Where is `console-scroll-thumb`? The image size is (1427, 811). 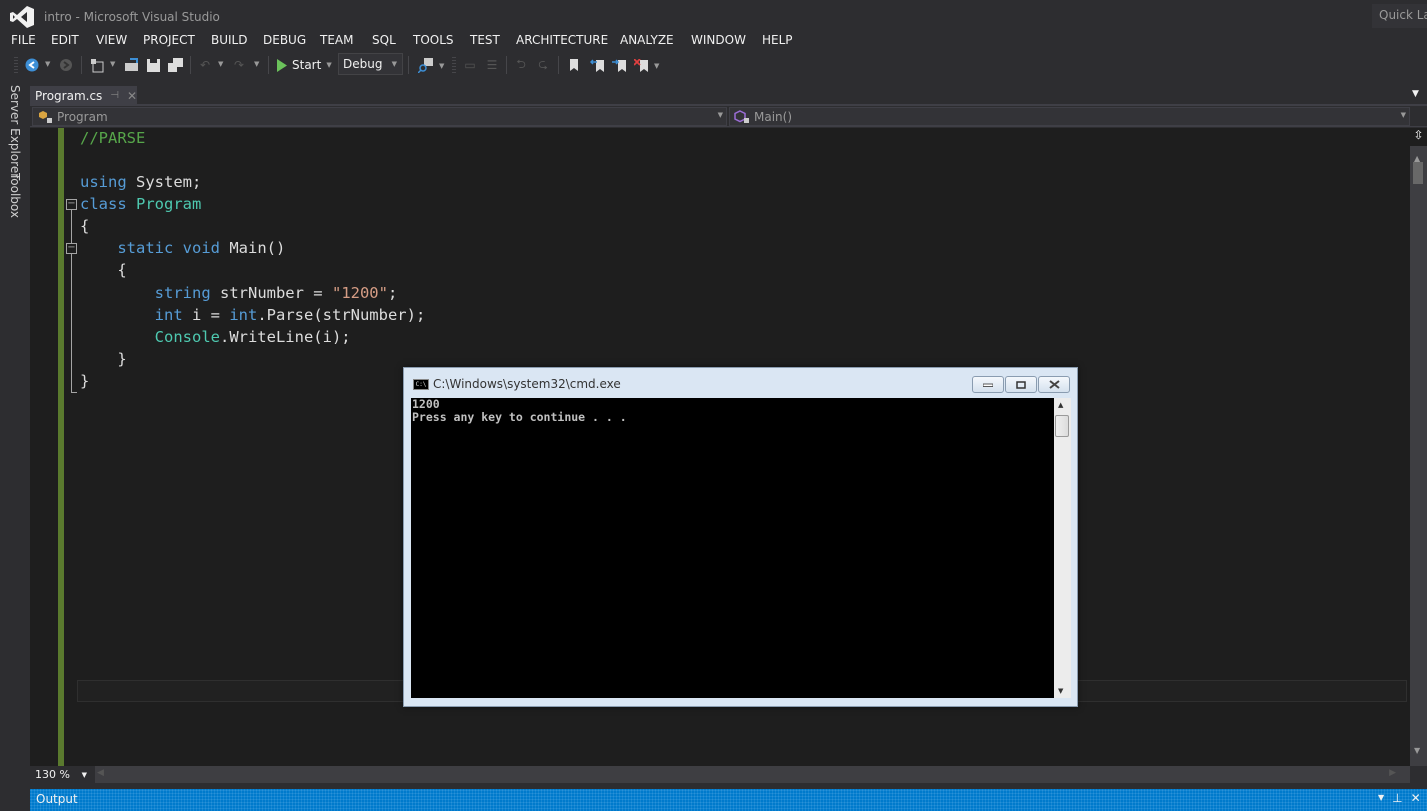 console-scroll-thumb is located at coordinates (1062, 426).